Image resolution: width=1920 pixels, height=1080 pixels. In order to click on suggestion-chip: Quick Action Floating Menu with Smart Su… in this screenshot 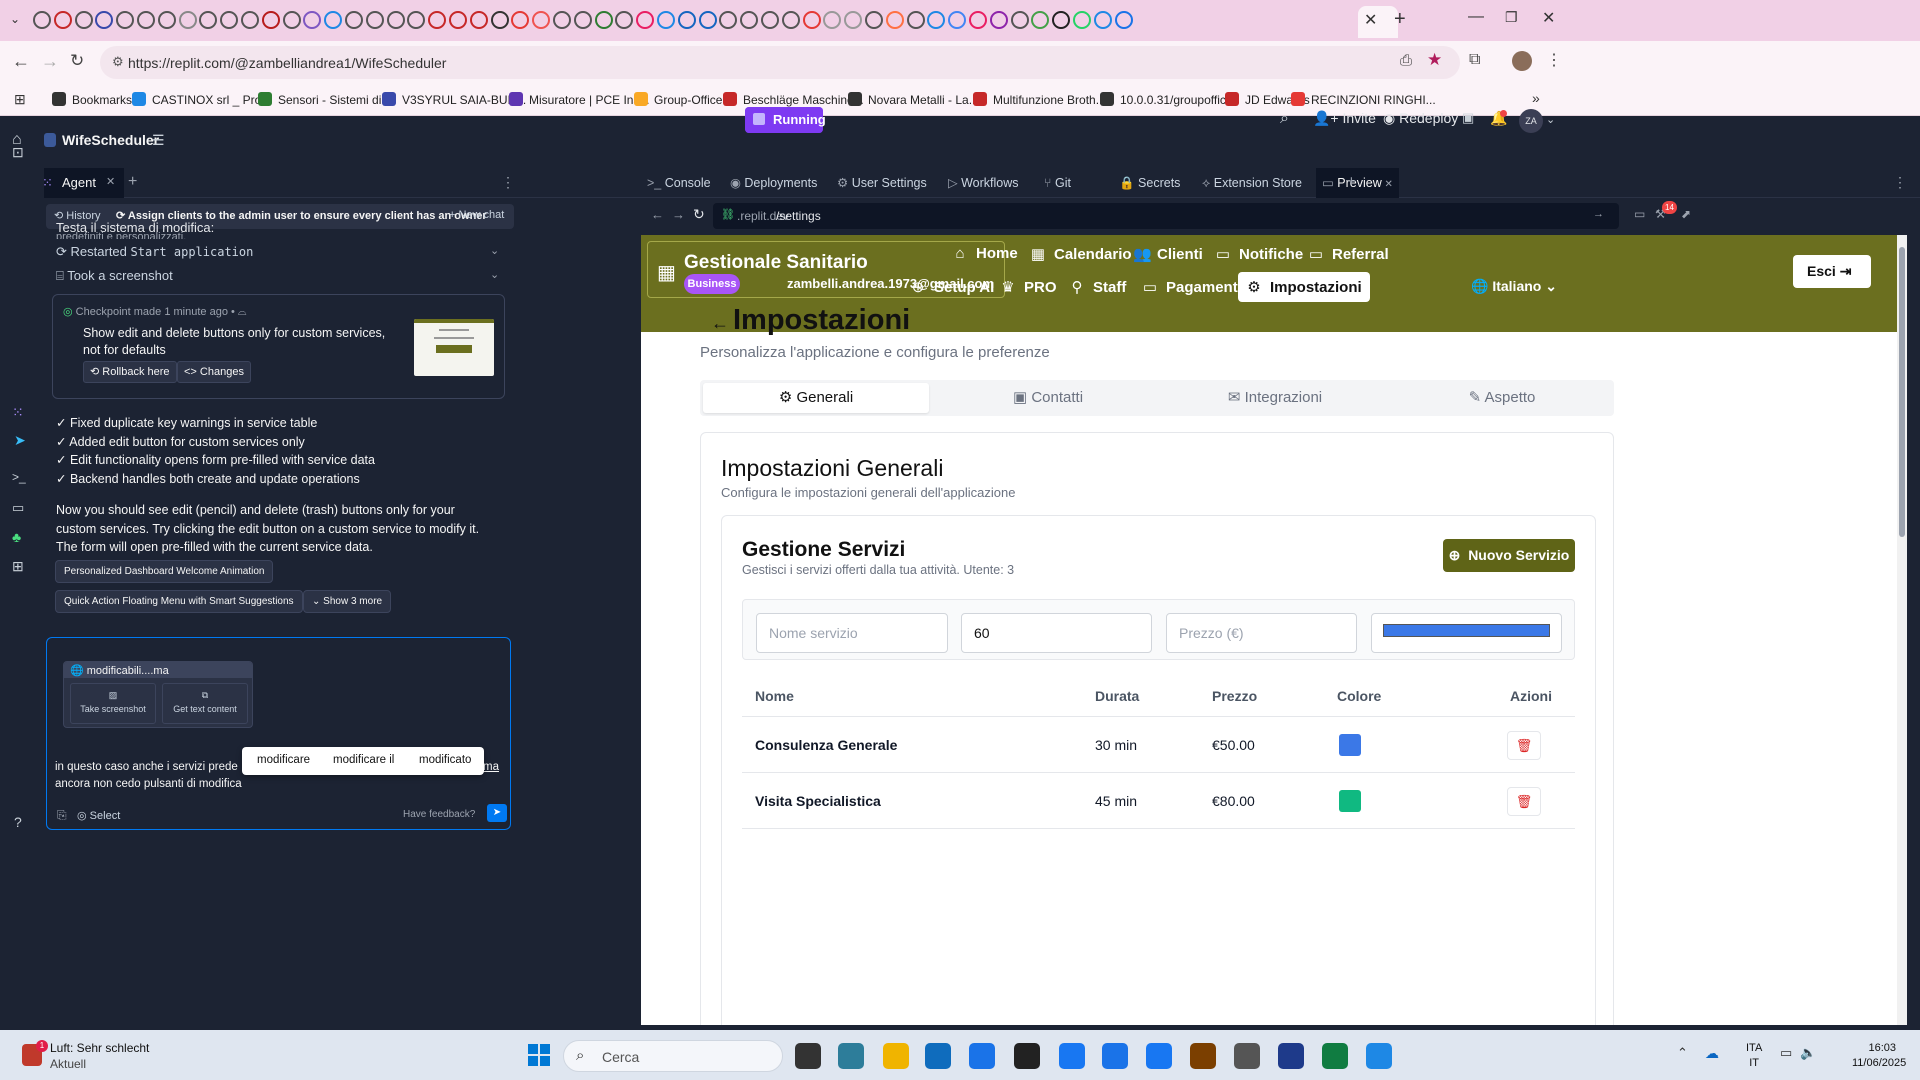, I will do `click(179, 601)`.